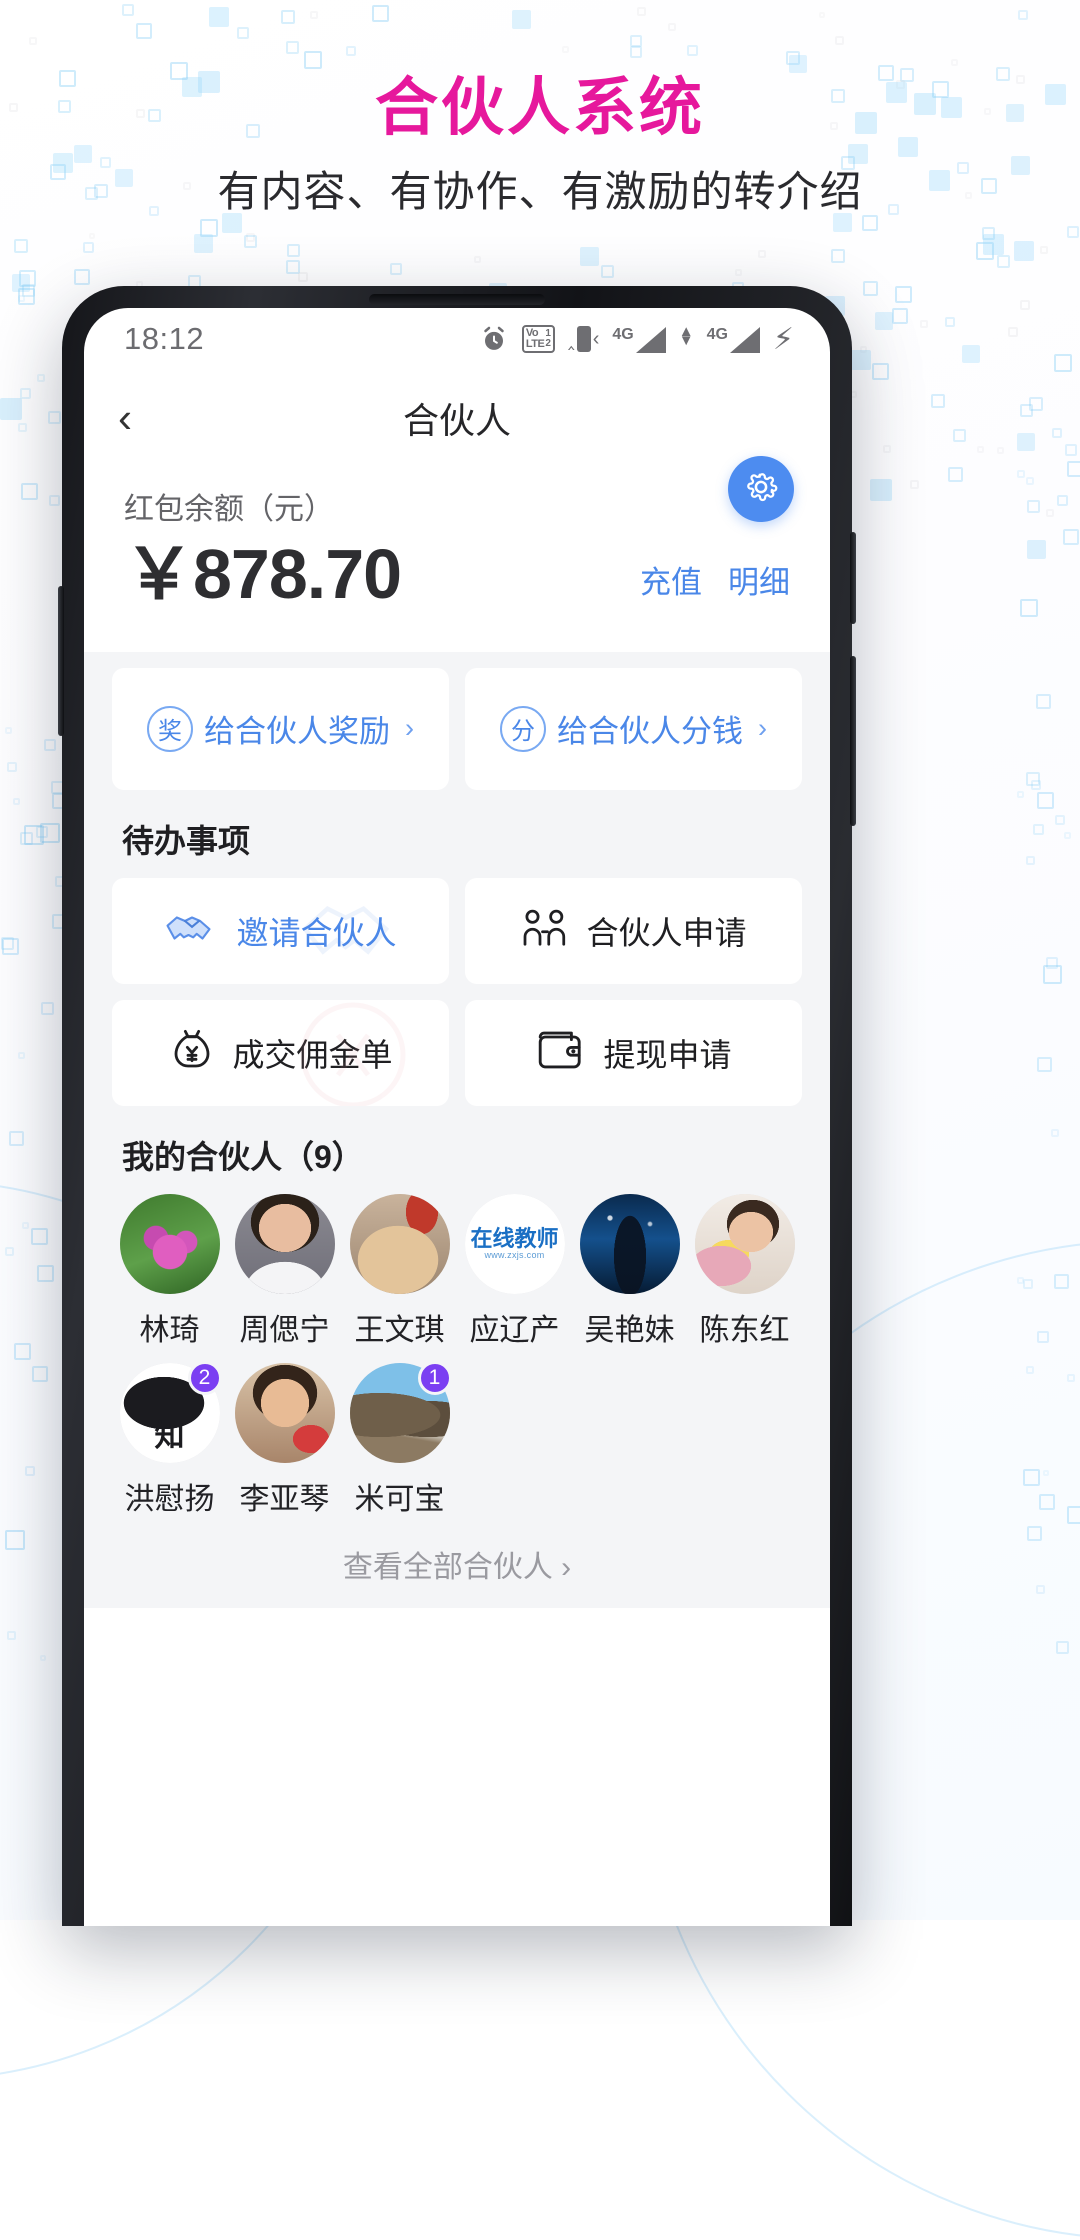 This screenshot has height=2240, width=1080. What do you see at coordinates (686, 336) in the screenshot?
I see `data-transfer-arrows-icon: ▲ ▼` at bounding box center [686, 336].